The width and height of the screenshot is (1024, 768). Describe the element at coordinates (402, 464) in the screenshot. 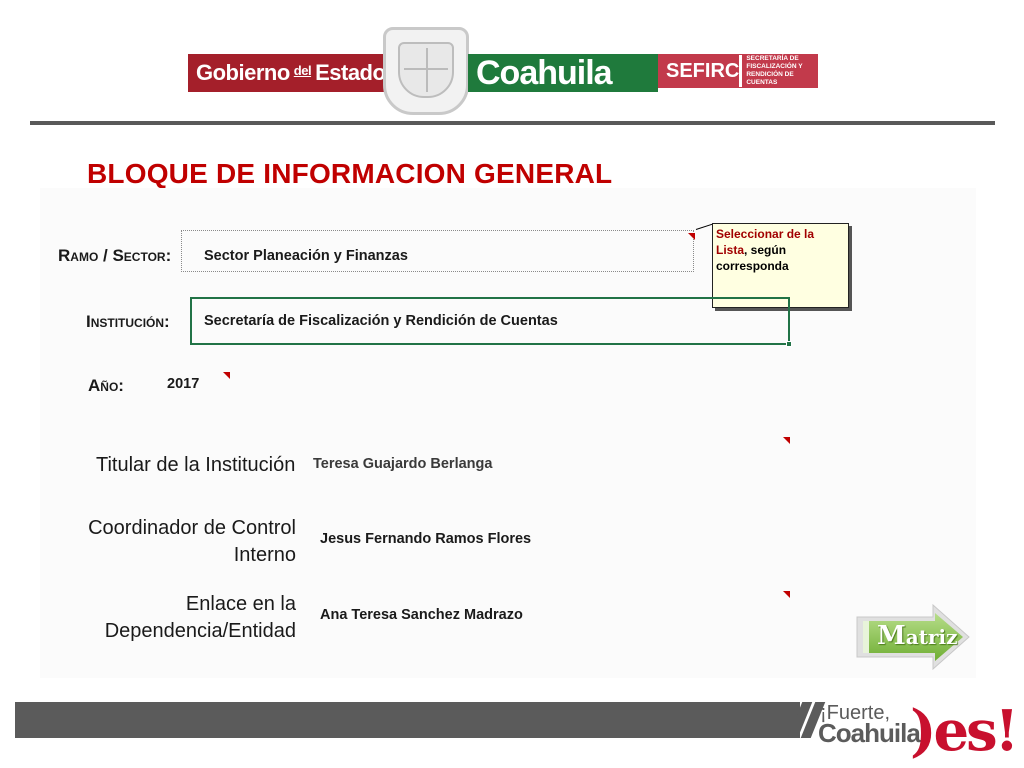

I see `titular-value: Teresa Guajardo Berlanga` at that location.